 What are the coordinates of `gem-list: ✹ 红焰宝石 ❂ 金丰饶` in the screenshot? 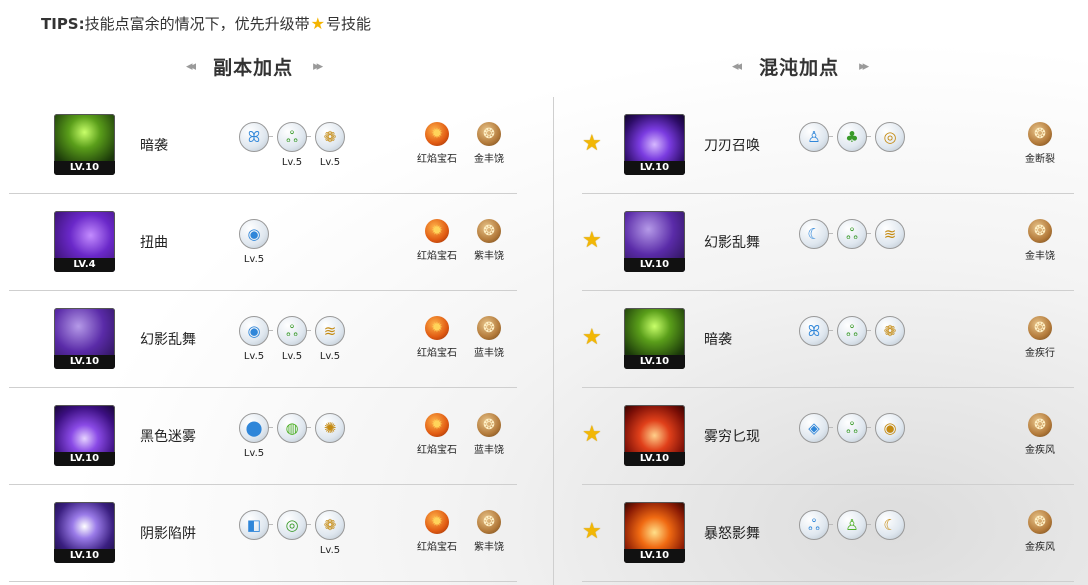 It's located at (463, 143).